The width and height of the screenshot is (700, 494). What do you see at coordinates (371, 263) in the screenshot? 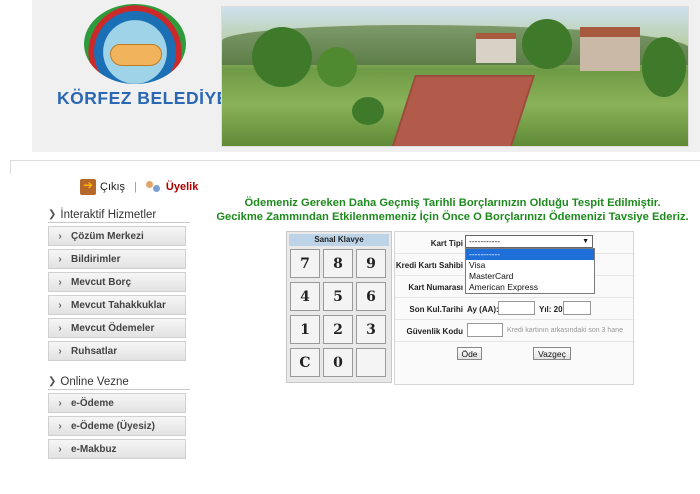
I see `keypad-key-9: 9` at bounding box center [371, 263].